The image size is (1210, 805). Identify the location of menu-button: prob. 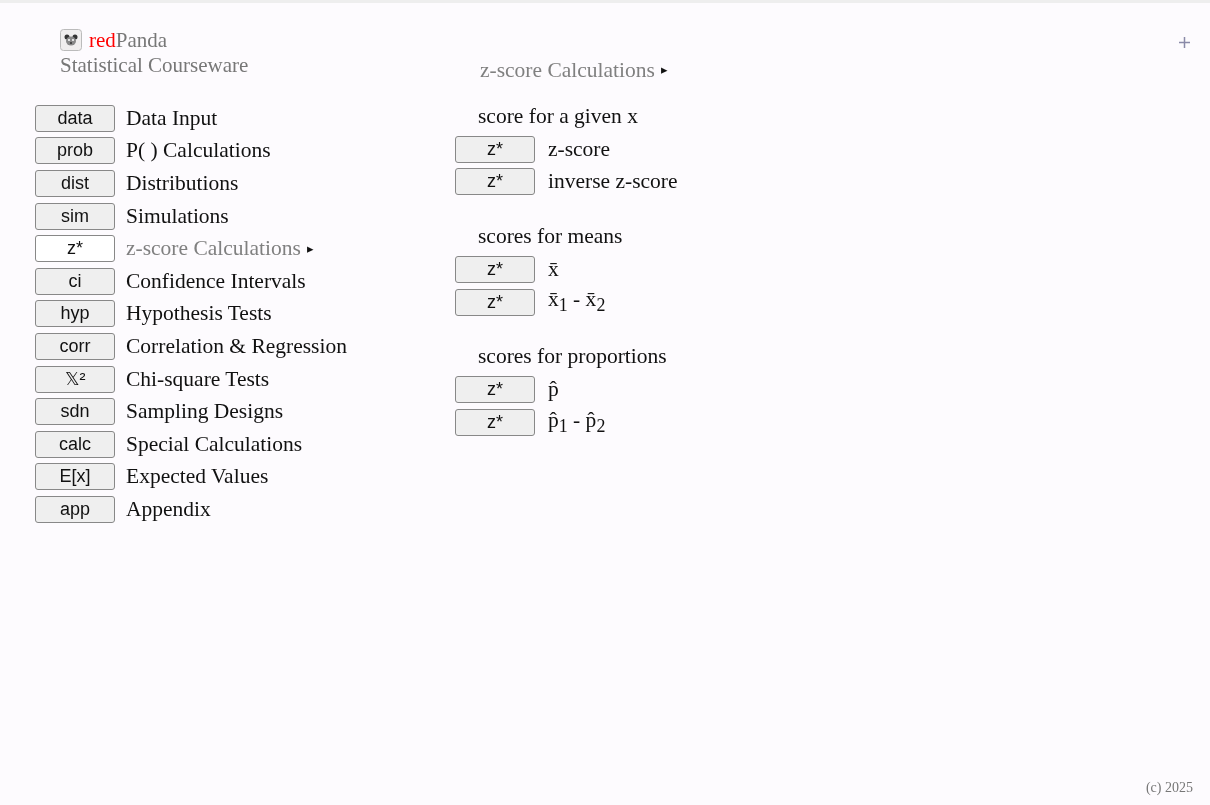
(75, 151).